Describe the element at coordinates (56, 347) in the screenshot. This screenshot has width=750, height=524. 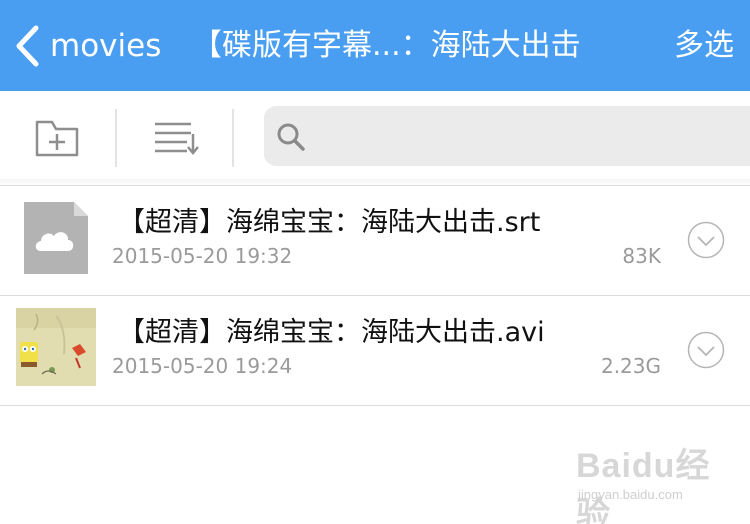
I see `video-thumbnail` at that location.